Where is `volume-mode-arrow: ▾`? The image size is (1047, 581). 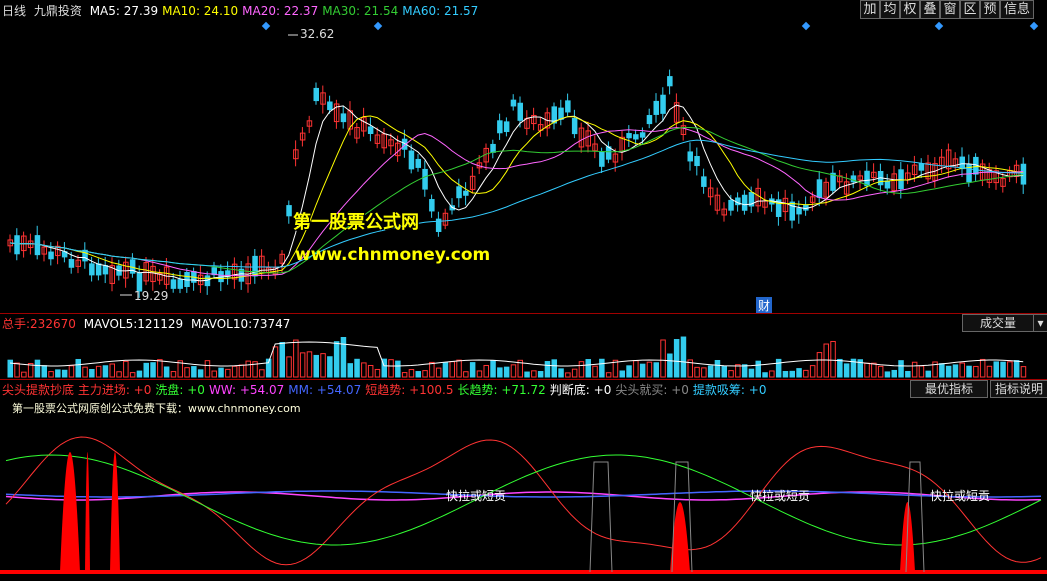
volume-mode-arrow: ▾ is located at coordinates (1040, 323).